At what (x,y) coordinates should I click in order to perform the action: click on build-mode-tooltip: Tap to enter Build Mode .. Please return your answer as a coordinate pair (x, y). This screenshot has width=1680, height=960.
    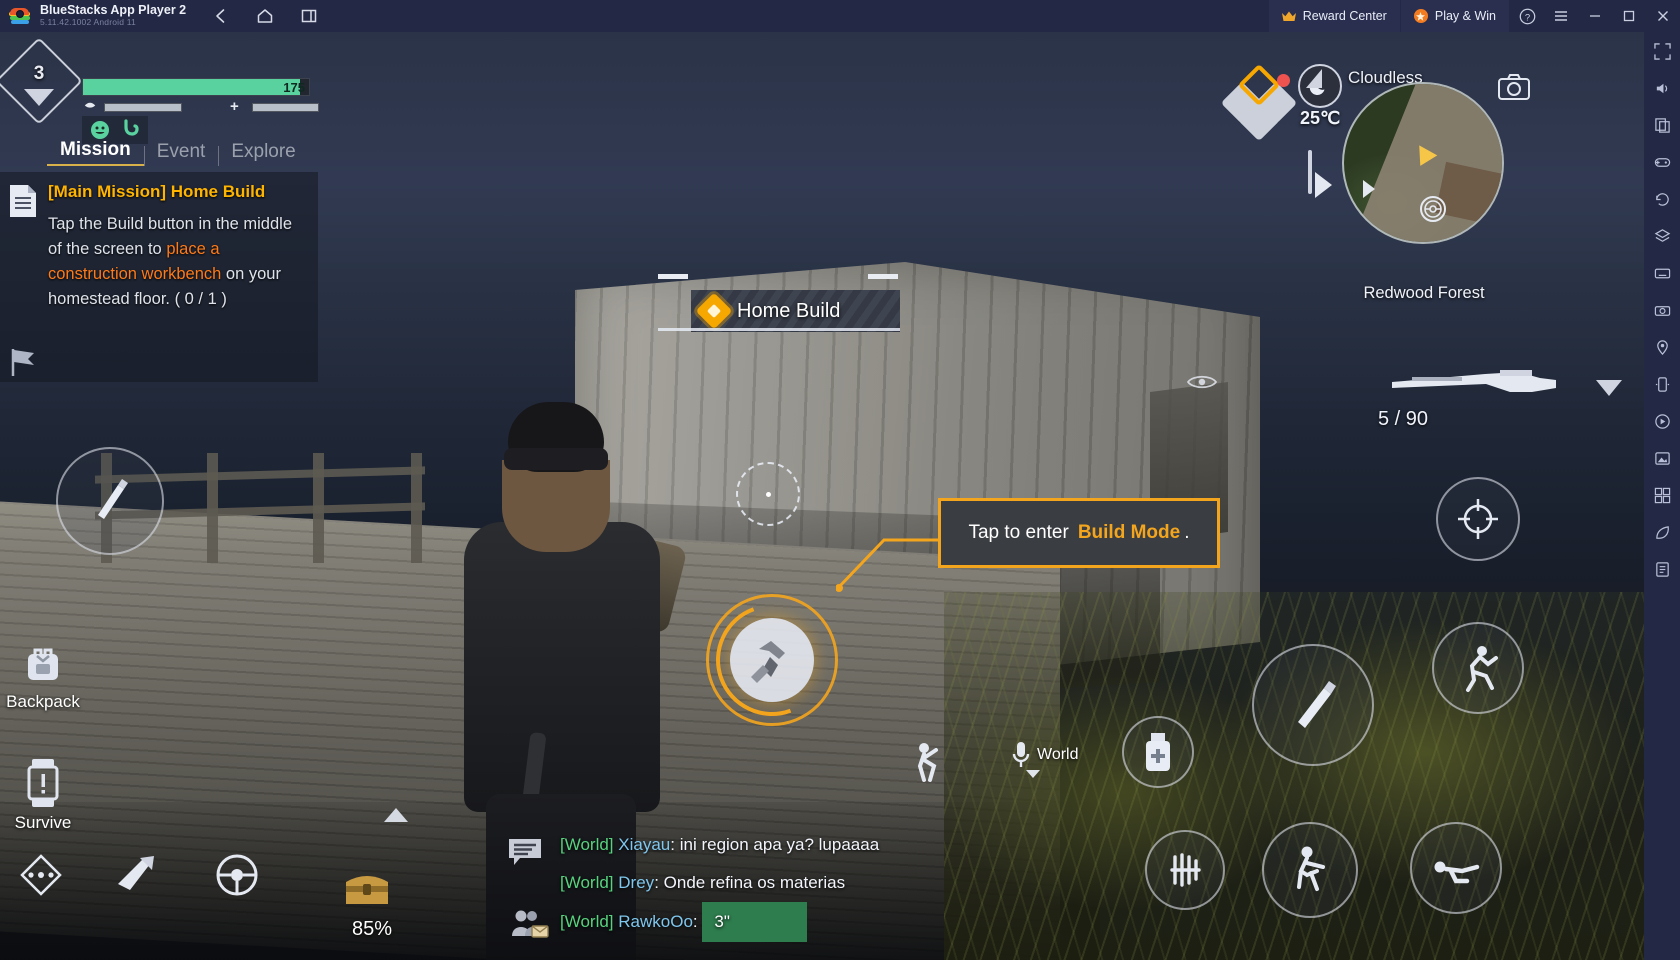
    Looking at the image, I should click on (1079, 533).